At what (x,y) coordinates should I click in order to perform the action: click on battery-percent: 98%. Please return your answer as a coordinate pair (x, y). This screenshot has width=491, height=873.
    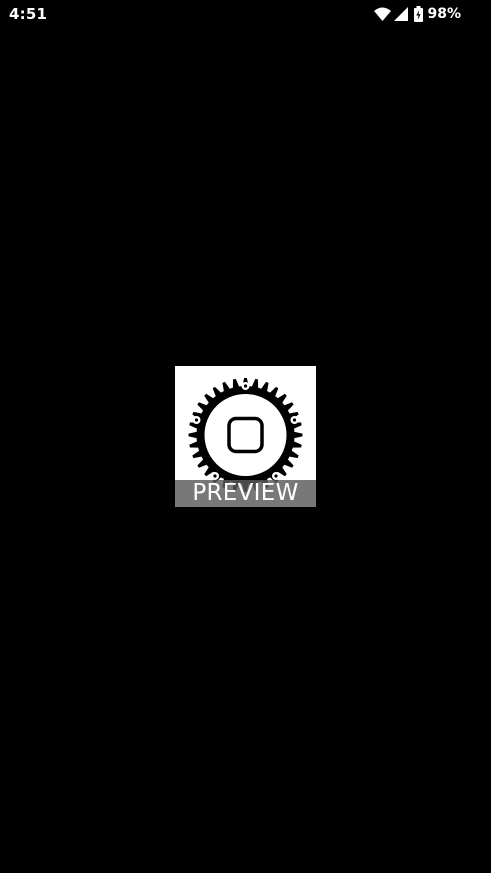
    Looking at the image, I should click on (444, 14).